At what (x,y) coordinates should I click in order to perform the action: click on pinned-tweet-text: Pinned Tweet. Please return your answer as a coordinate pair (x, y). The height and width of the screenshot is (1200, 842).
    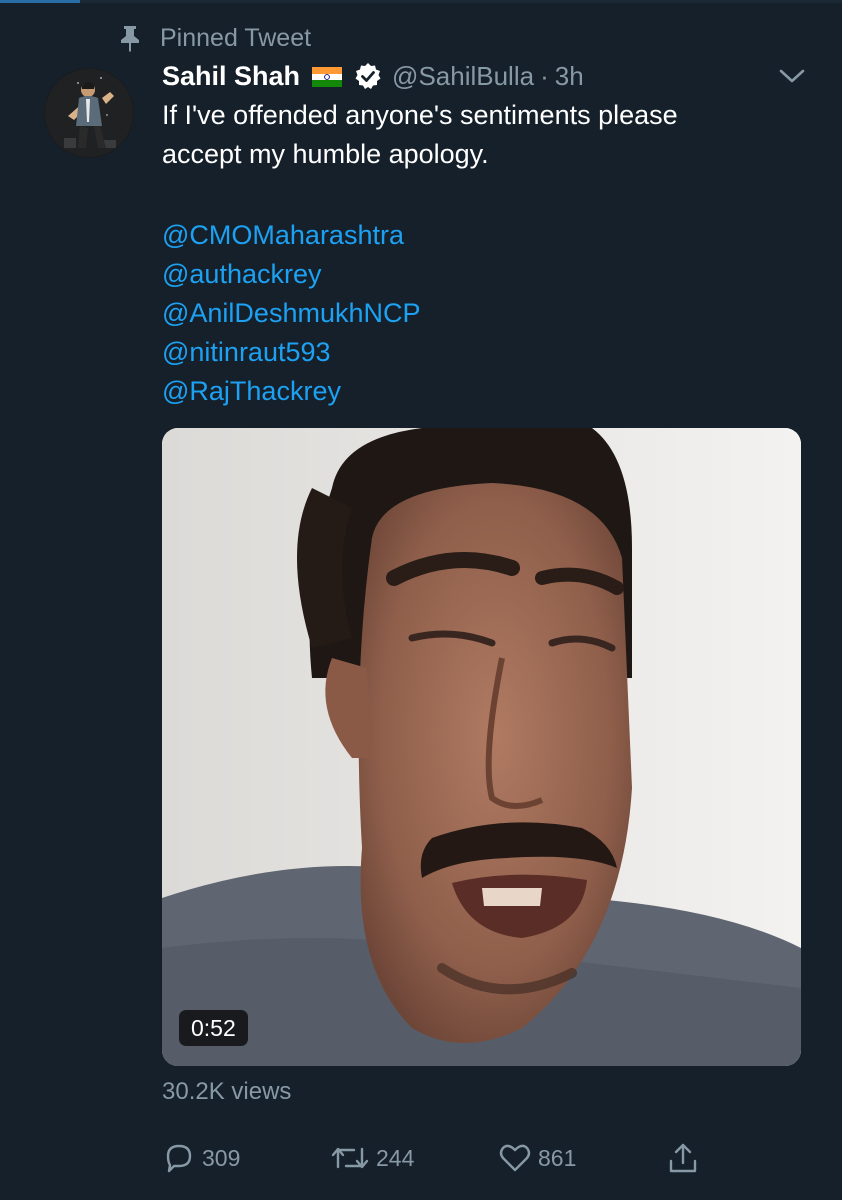
    Looking at the image, I should click on (236, 37).